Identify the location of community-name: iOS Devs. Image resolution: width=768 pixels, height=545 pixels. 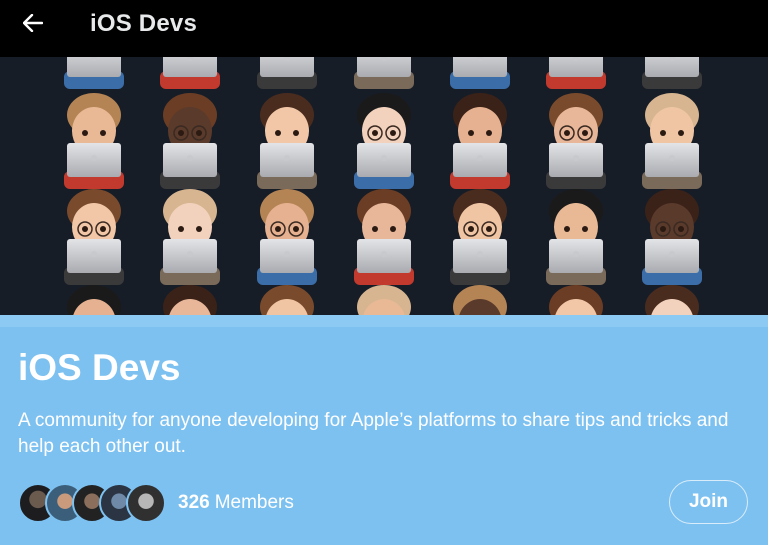
(99, 367).